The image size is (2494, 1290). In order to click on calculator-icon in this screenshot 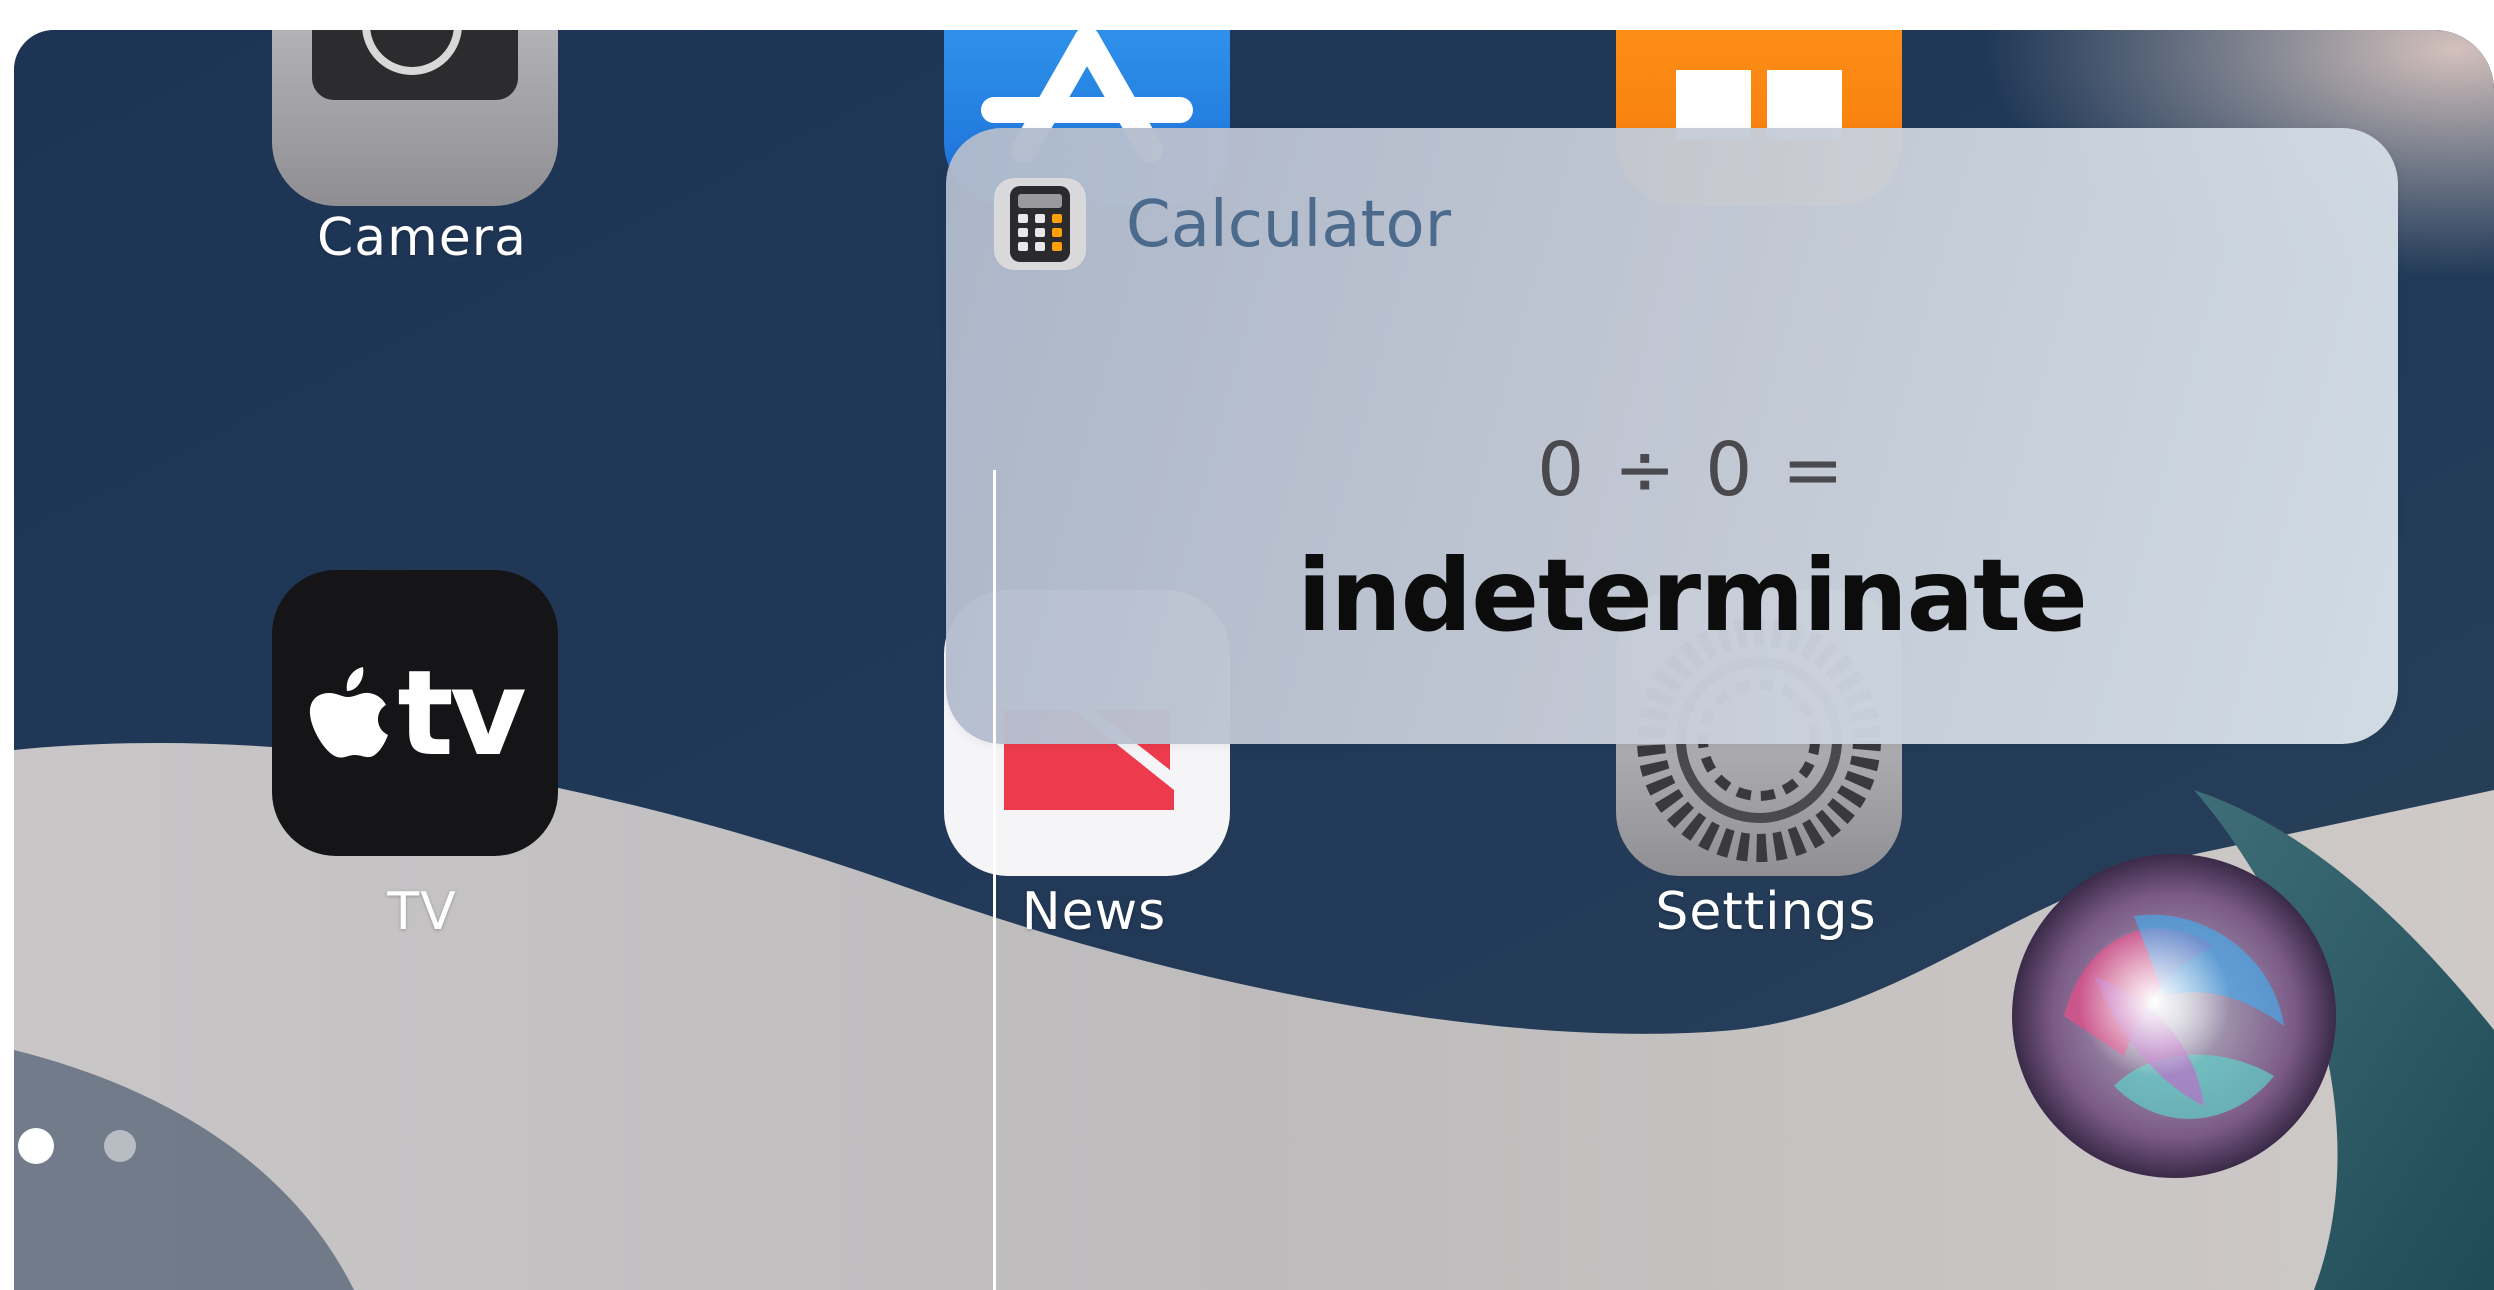, I will do `click(1040, 224)`.